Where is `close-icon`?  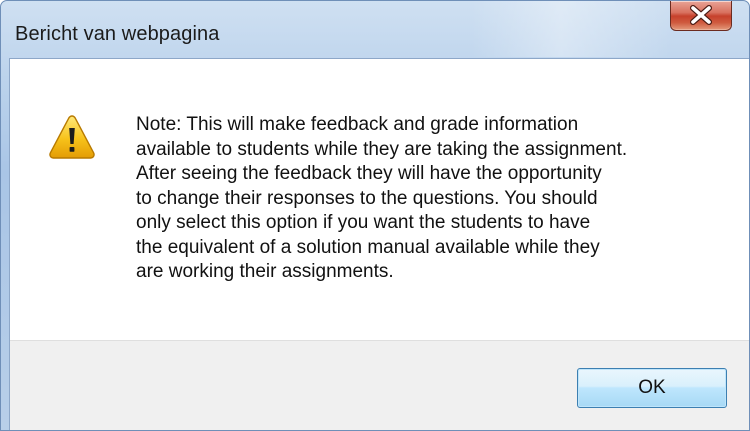
close-icon is located at coordinates (701, 15).